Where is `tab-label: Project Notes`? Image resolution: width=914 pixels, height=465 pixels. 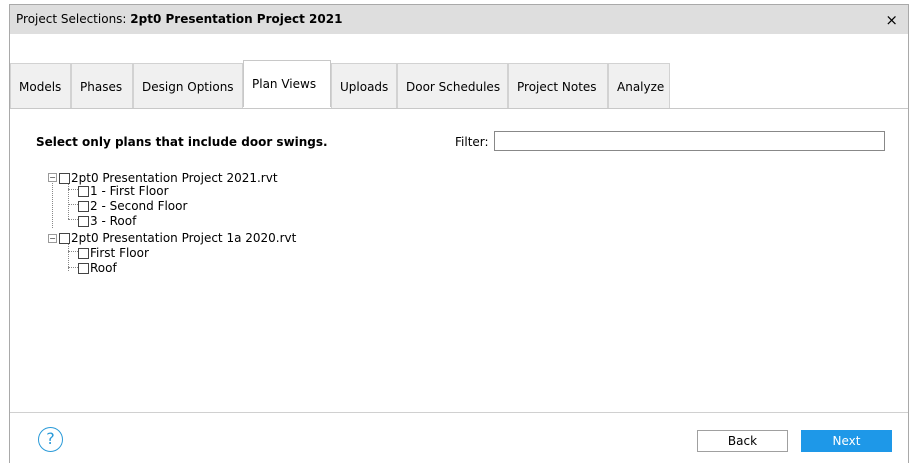 tab-label: Project Notes is located at coordinates (557, 87).